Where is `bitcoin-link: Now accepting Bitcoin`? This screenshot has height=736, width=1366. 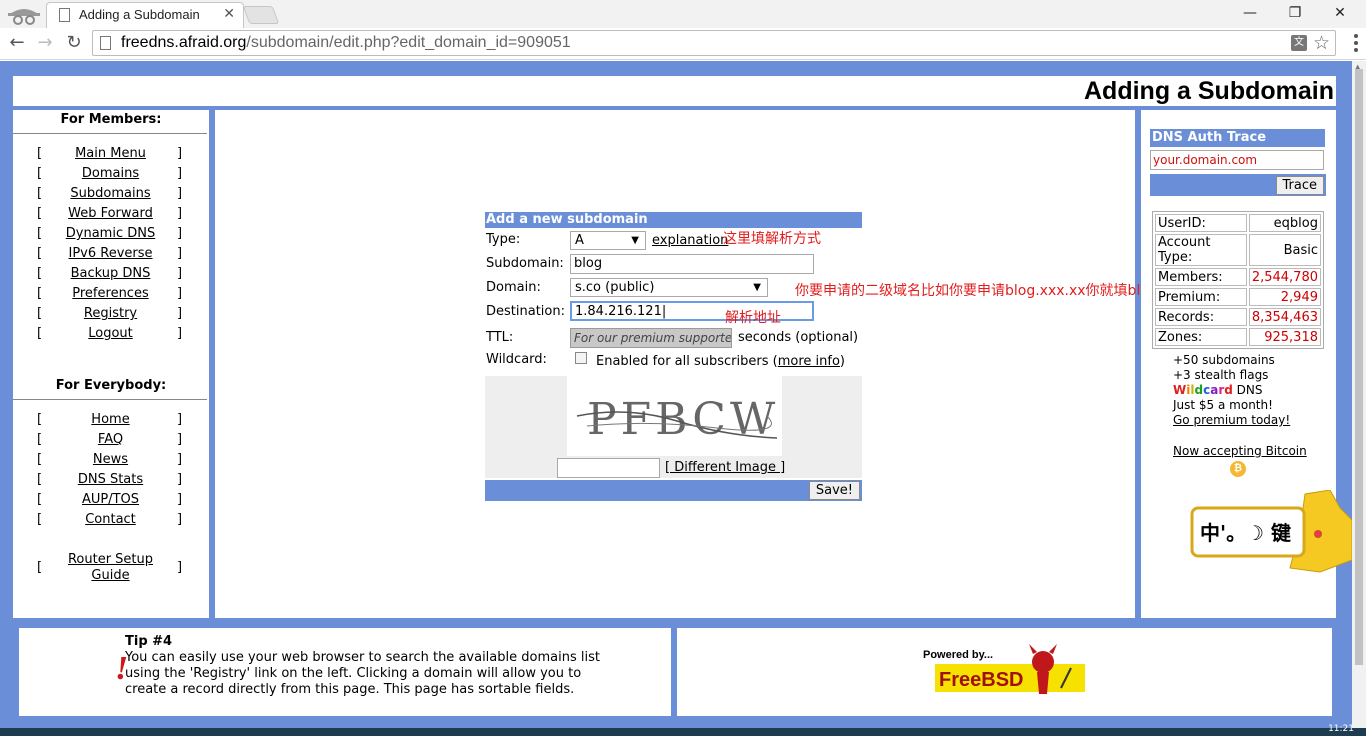 bitcoin-link: Now accepting Bitcoin is located at coordinates (1240, 451).